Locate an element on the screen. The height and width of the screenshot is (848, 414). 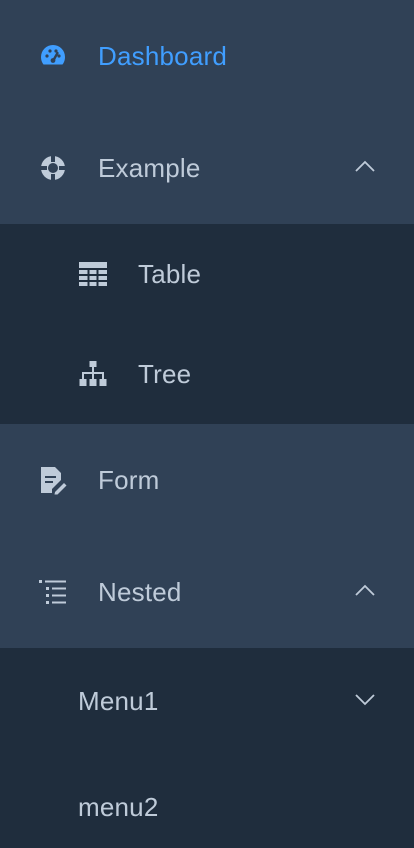
dashboard-icon is located at coordinates (53, 56).